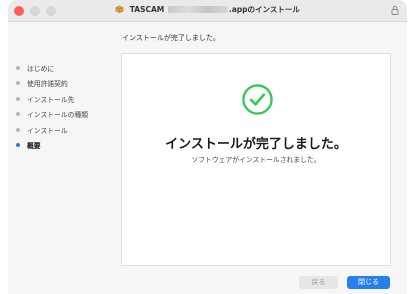  Describe the element at coordinates (257, 99) in the screenshot. I see `check-circle-icon` at that location.